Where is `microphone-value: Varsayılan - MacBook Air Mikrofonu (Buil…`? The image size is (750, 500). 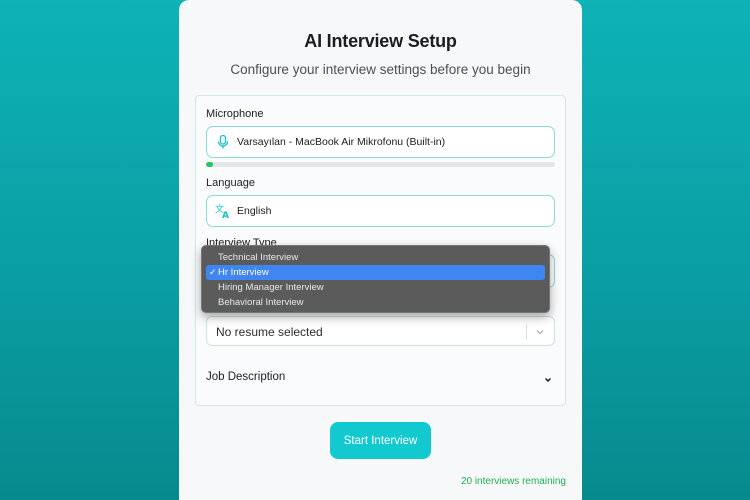 microphone-value: Varsayılan - MacBook Air Mikrofonu (Buil… is located at coordinates (341, 142).